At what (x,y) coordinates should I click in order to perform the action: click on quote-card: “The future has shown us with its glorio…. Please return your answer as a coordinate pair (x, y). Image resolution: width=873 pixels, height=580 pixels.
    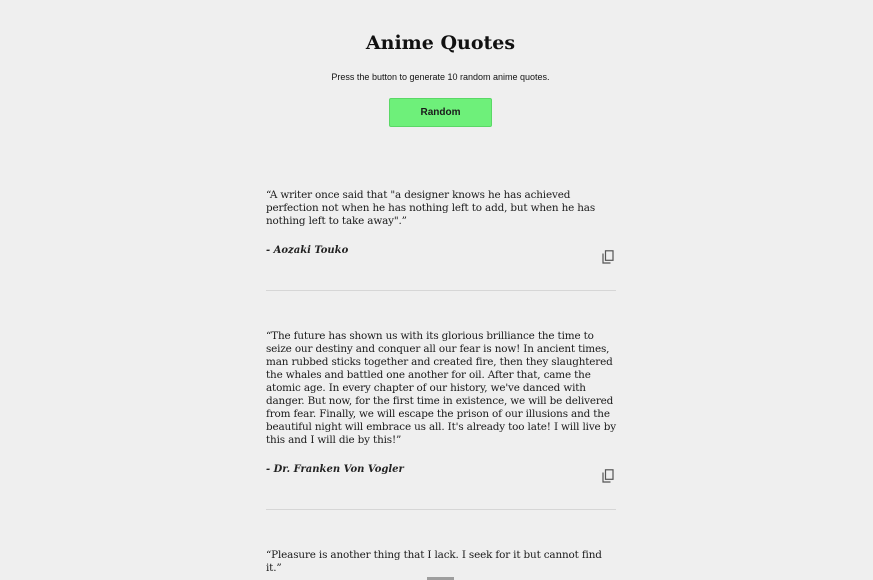
    Looking at the image, I should click on (441, 406).